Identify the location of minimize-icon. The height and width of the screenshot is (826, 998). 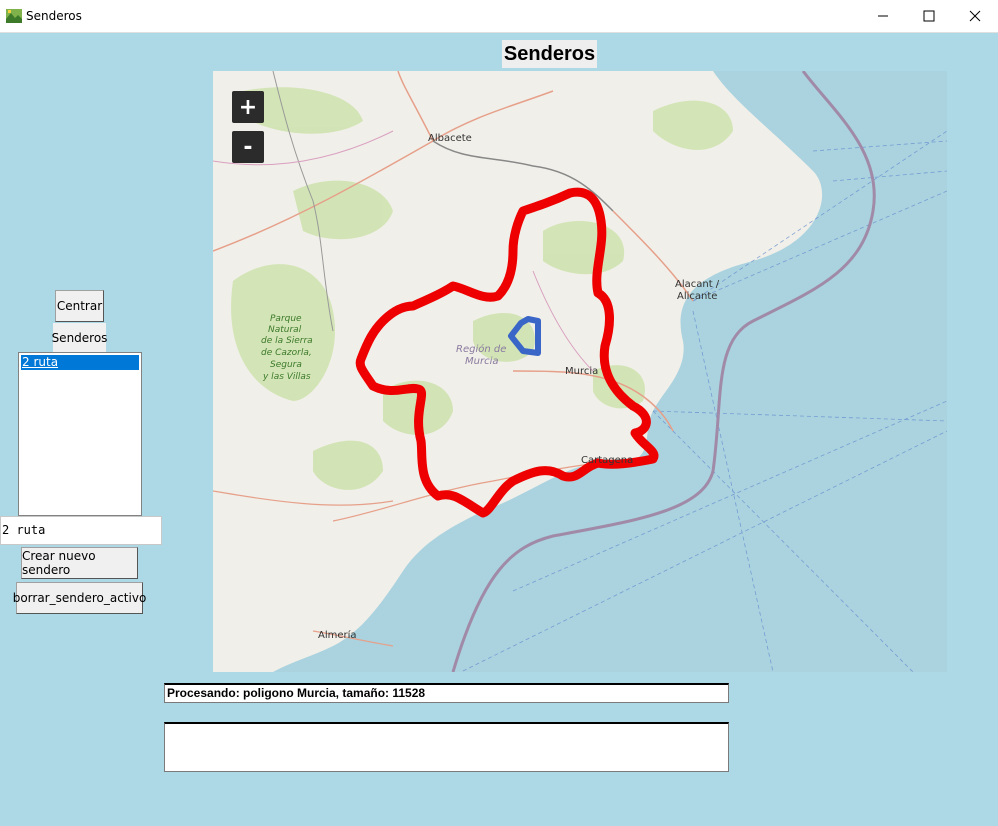
(883, 16).